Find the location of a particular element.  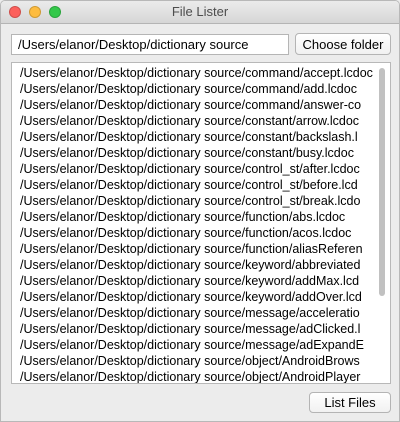

list-files-button: List Files is located at coordinates (350, 402).